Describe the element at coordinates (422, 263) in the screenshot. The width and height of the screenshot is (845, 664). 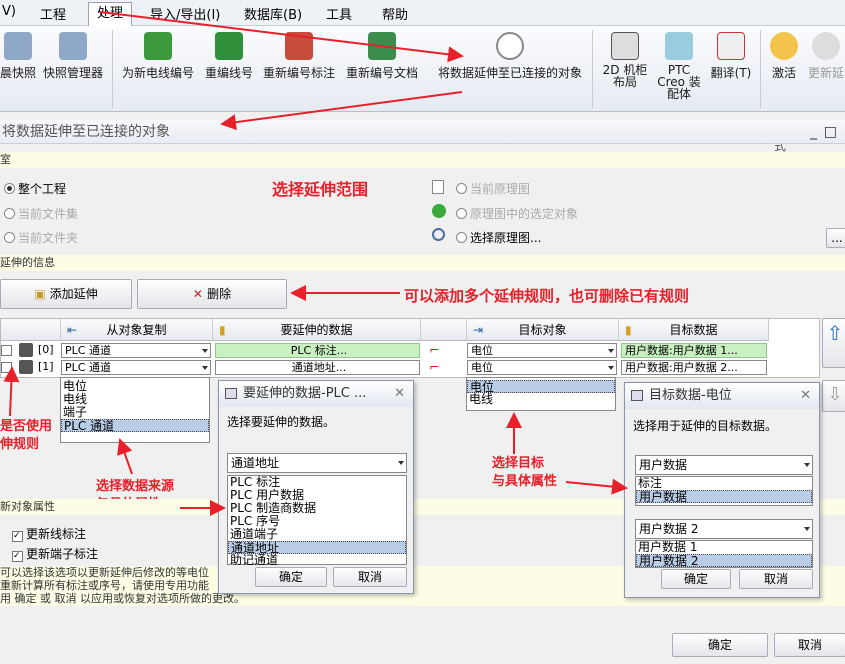
I see `info-section-header: 延伸的信息` at that location.